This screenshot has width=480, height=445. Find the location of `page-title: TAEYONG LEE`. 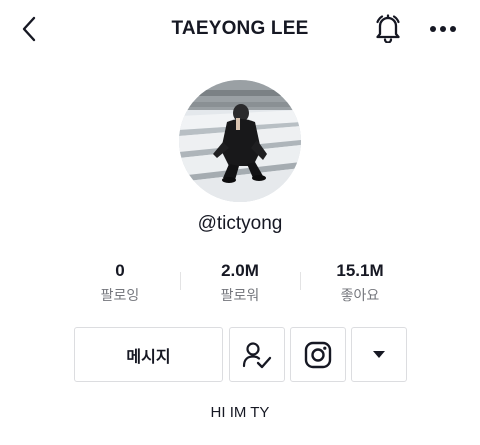

page-title: TAEYONG LEE is located at coordinates (240, 28).